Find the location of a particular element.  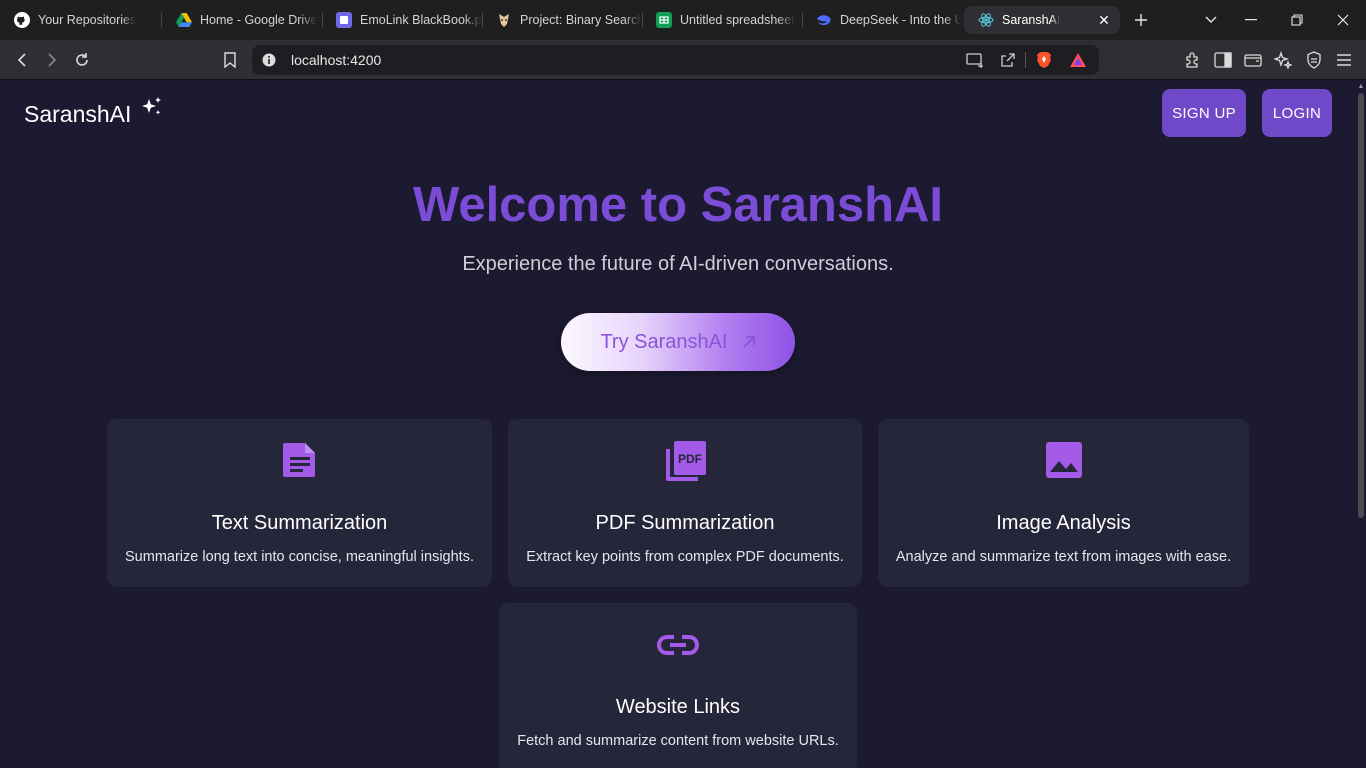

new-tab-icon is located at coordinates (1141, 20).